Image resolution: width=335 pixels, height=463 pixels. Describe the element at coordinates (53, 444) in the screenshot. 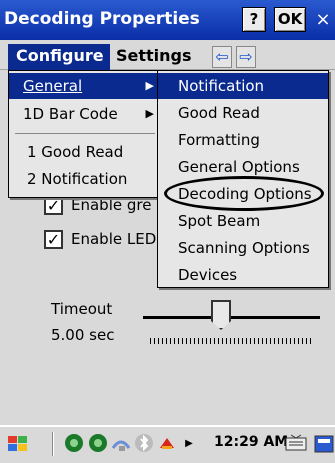

I see `taskbar-divider` at that location.